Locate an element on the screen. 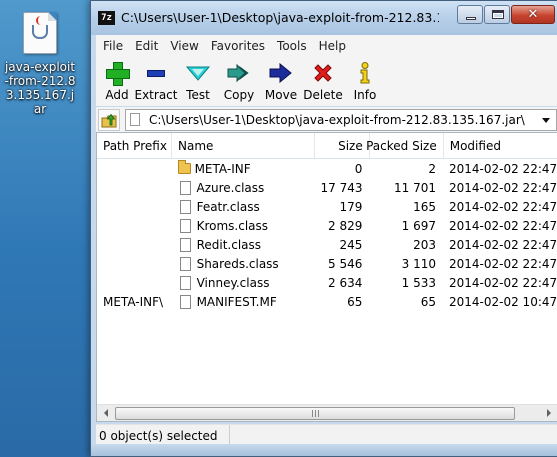 This screenshot has height=457, width=557. up-folder-button is located at coordinates (109, 119).